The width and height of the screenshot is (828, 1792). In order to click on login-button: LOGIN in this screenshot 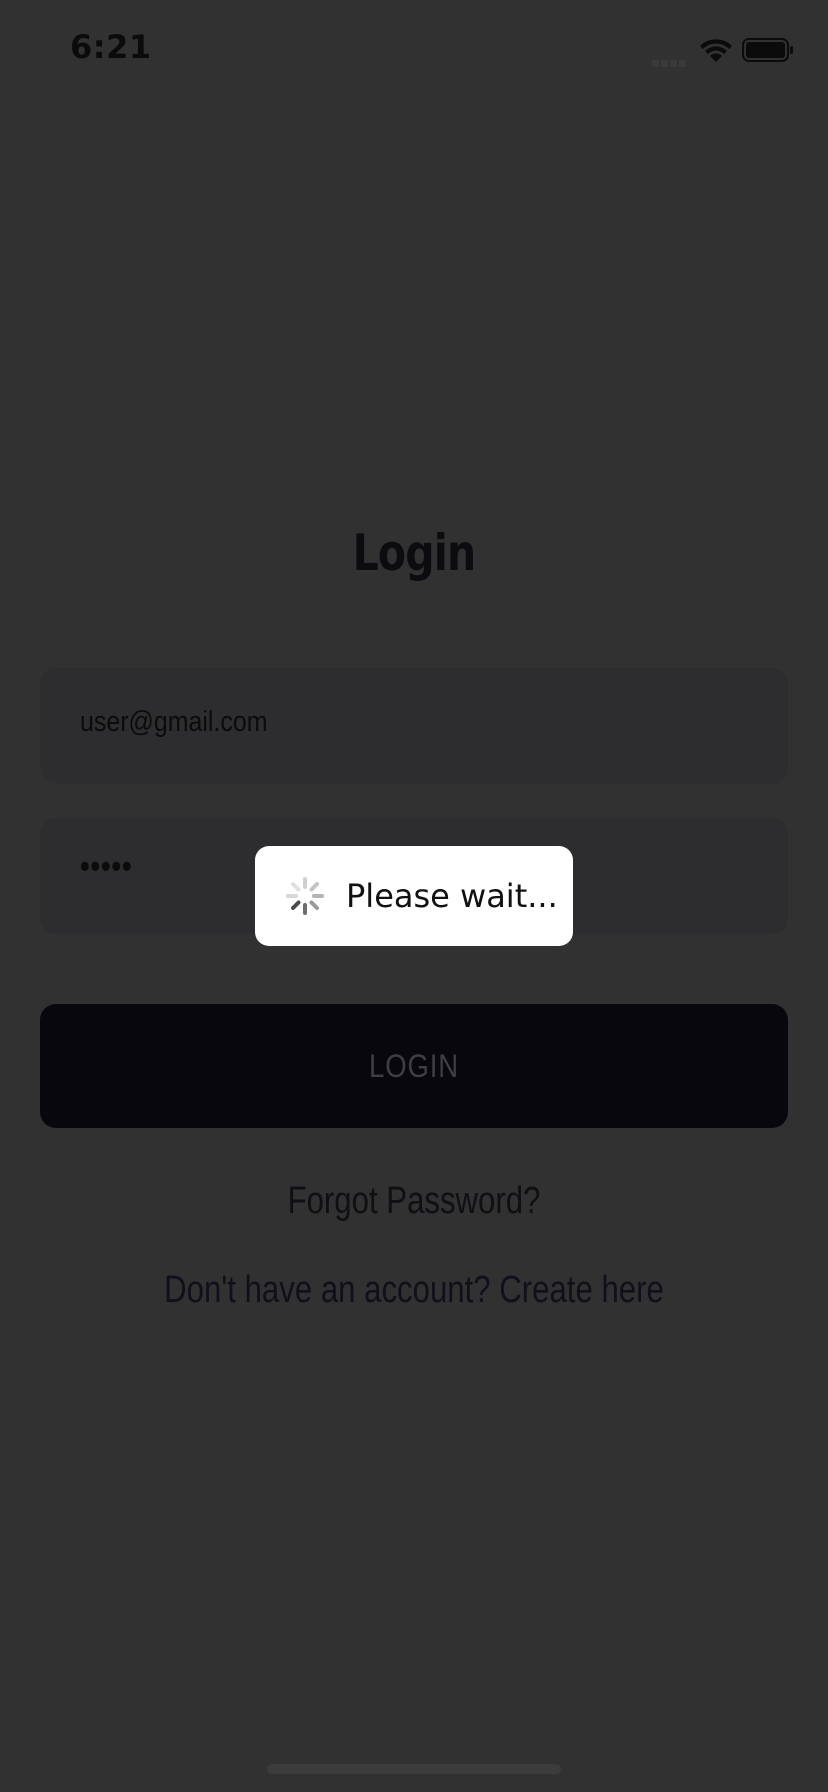, I will do `click(414, 1066)`.